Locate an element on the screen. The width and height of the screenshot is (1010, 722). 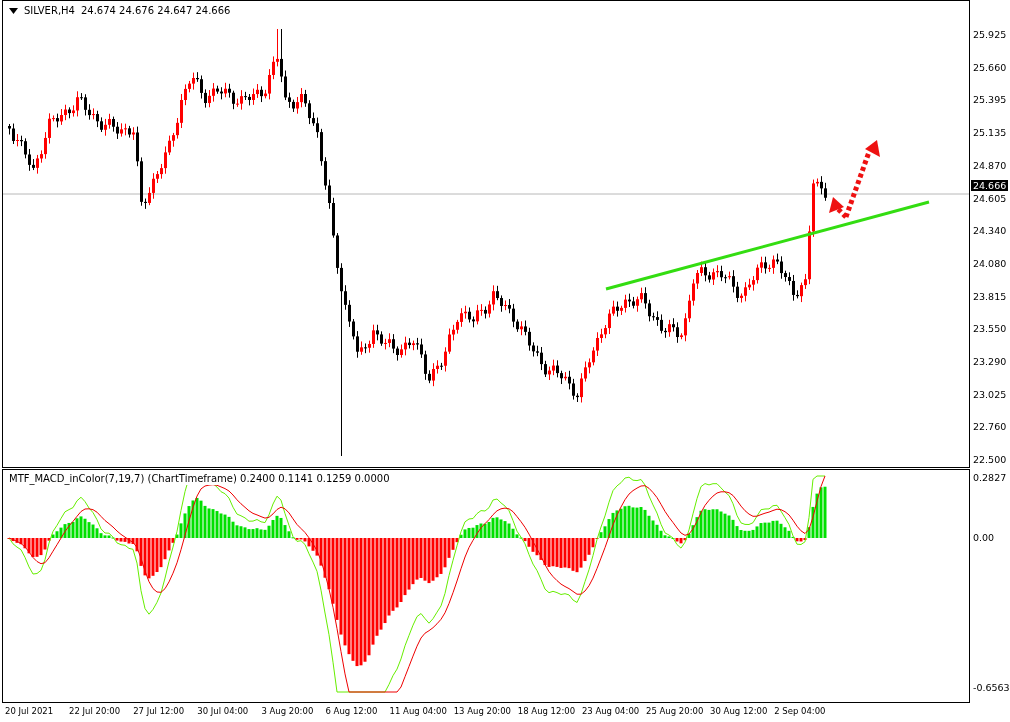
price-tick-label: 23.550 is located at coordinates (990, 329).